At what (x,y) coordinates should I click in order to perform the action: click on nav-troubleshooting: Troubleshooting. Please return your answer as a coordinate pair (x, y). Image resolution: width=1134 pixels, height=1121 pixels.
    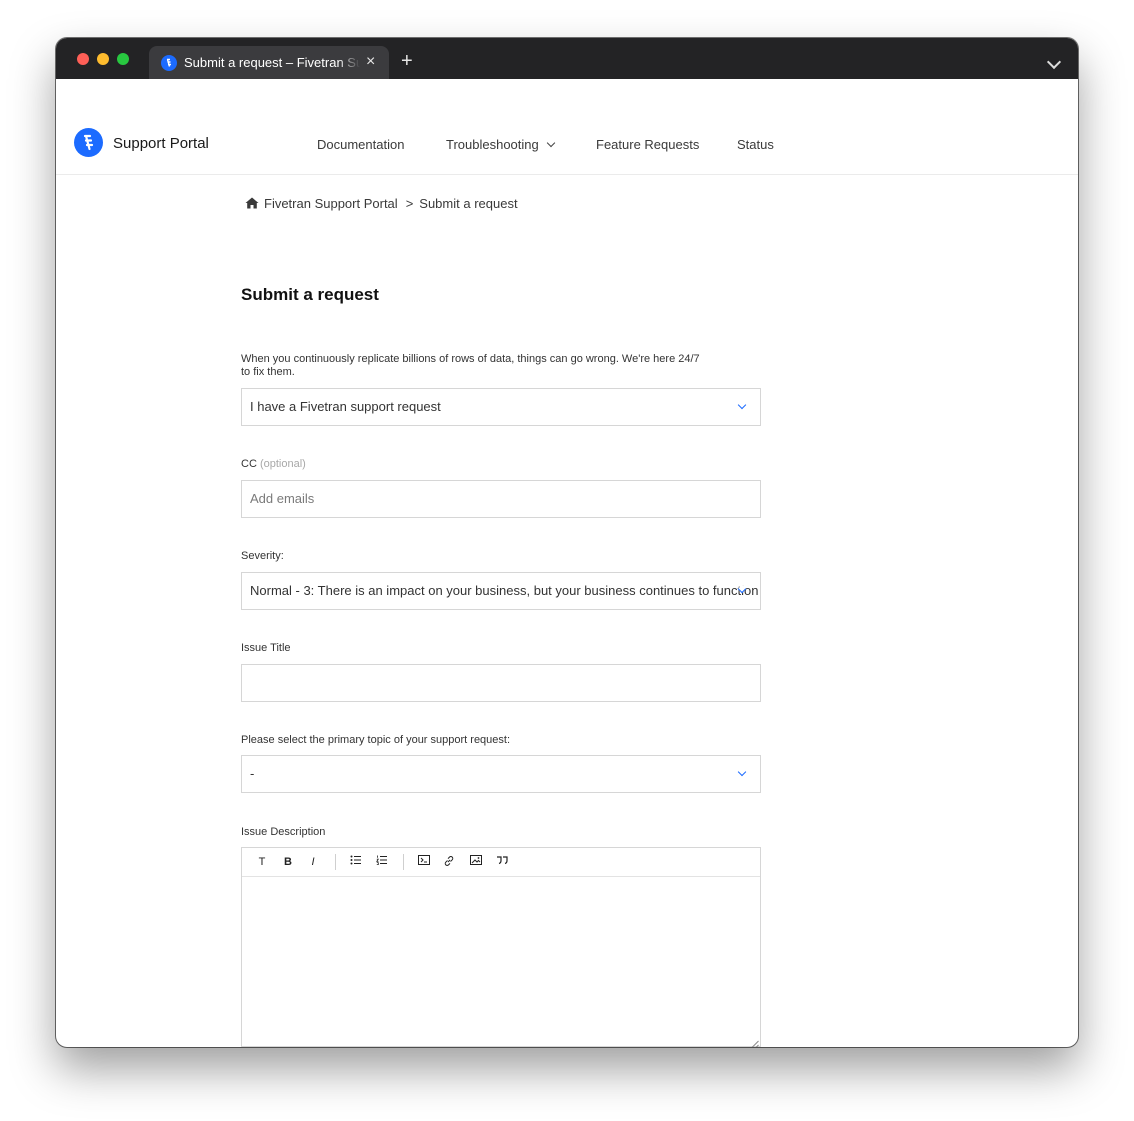
    Looking at the image, I should click on (500, 144).